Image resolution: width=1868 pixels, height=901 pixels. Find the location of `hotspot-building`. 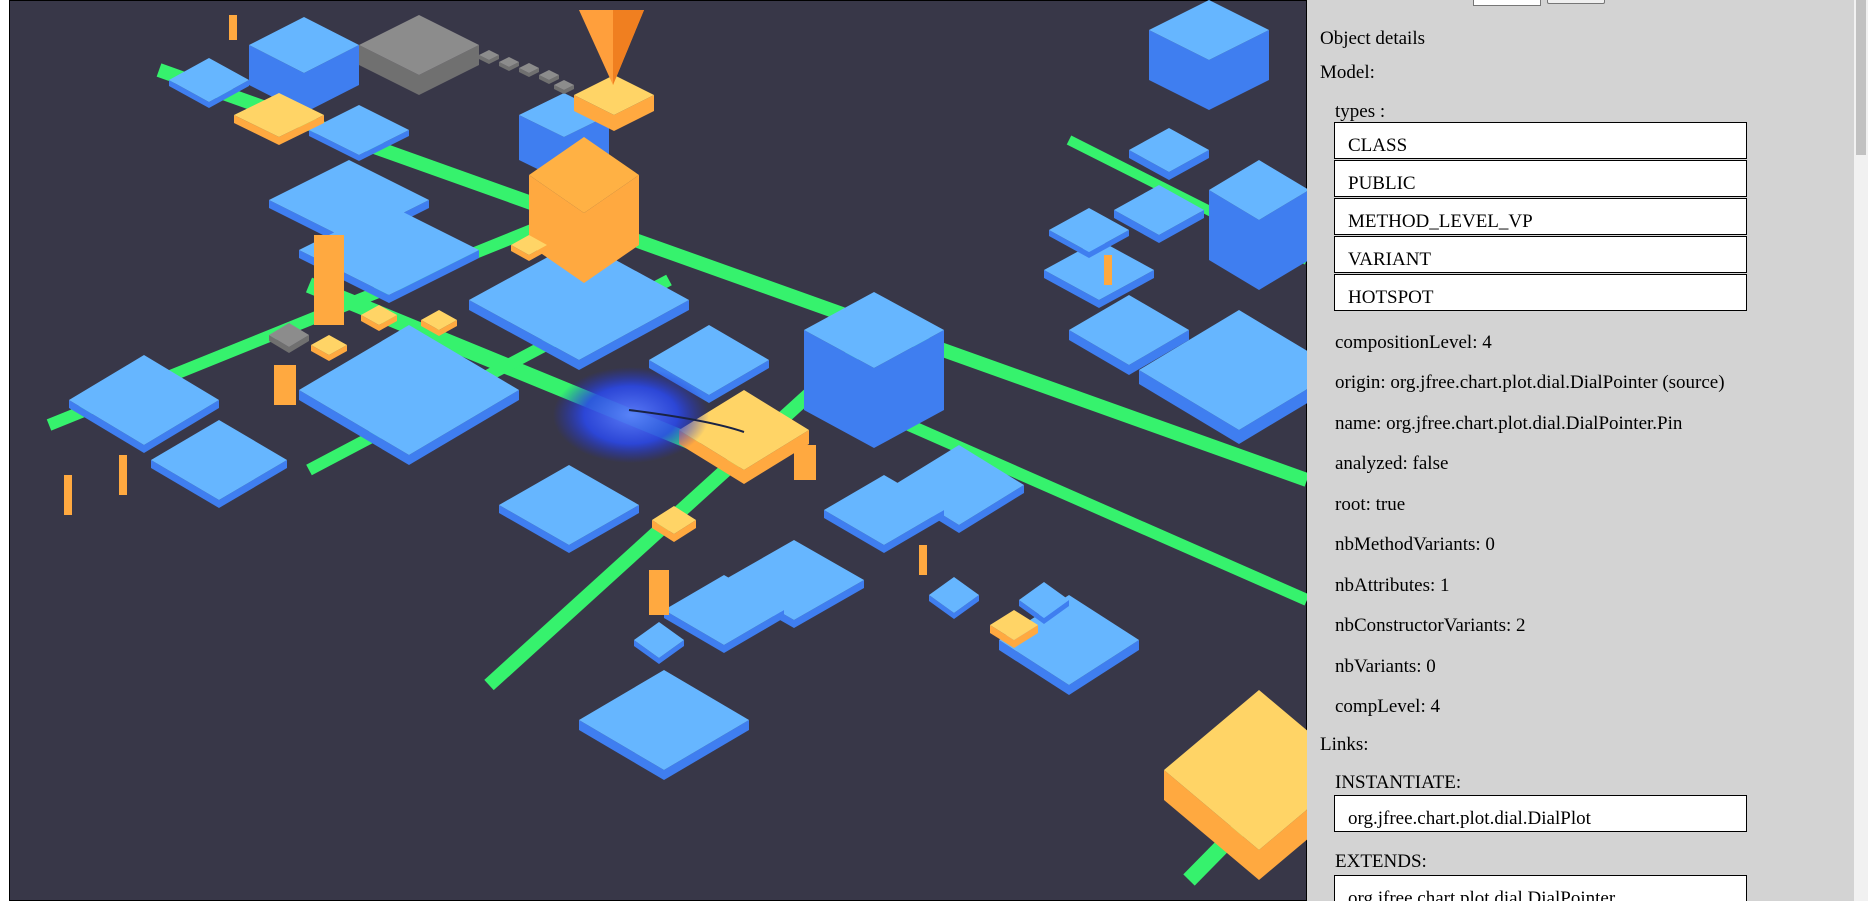

hotspot-building is located at coordinates (1235, 770).